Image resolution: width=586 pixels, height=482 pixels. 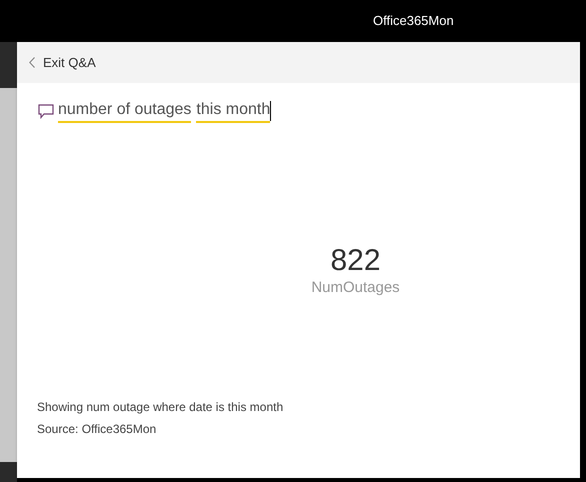 What do you see at coordinates (32, 62) in the screenshot?
I see `chevron-left-icon` at bounding box center [32, 62].